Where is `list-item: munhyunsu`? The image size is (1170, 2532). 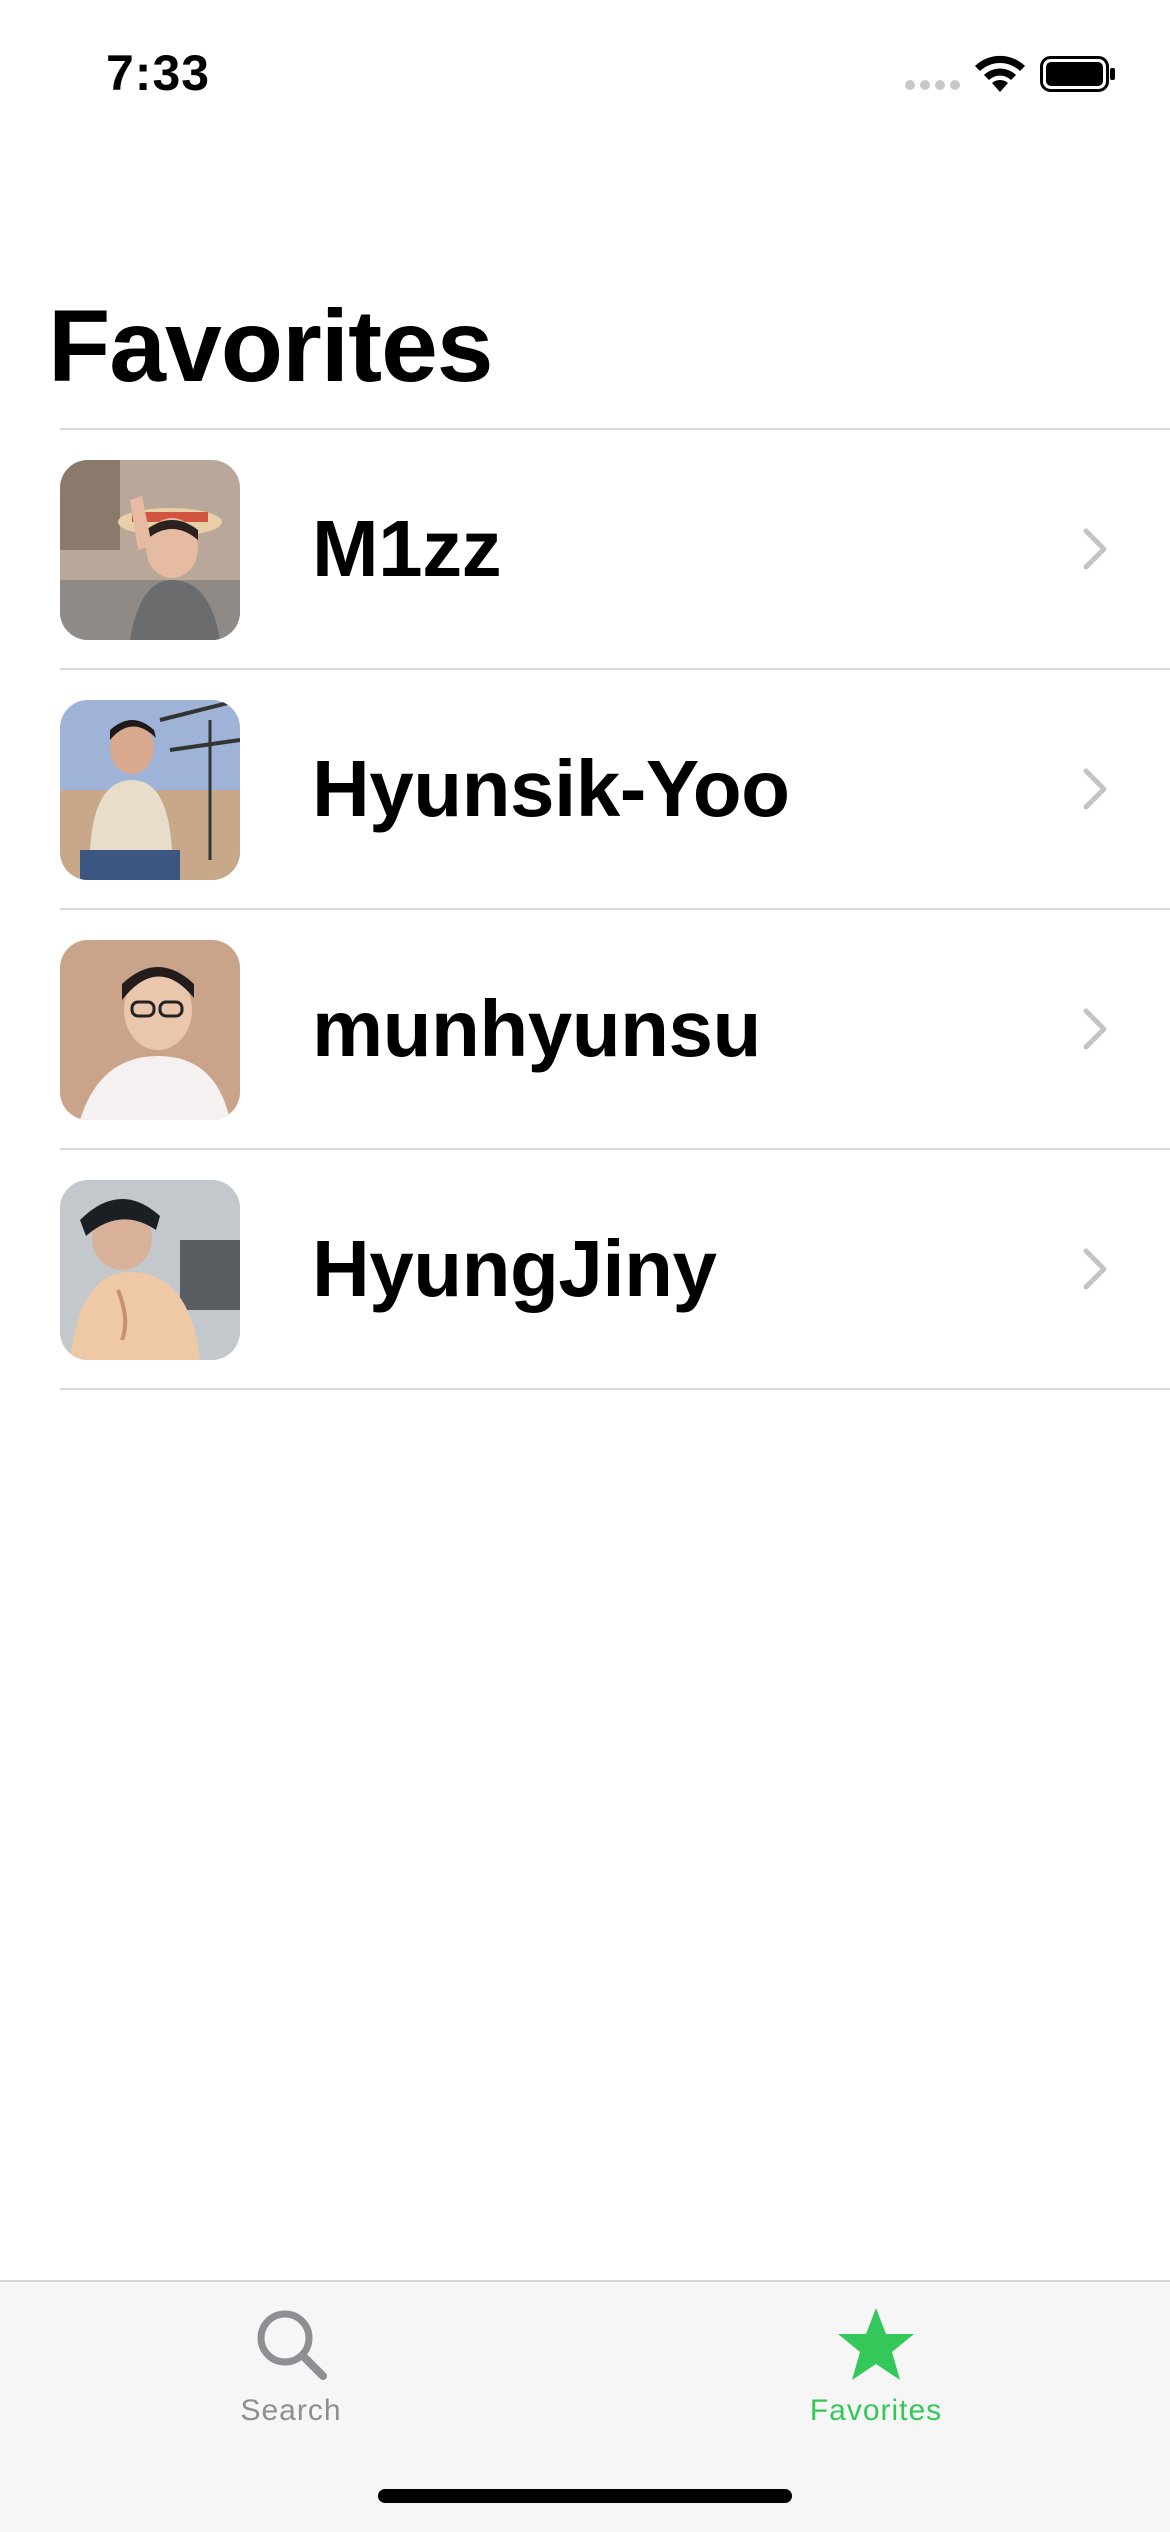 list-item: munhyunsu is located at coordinates (585, 1029).